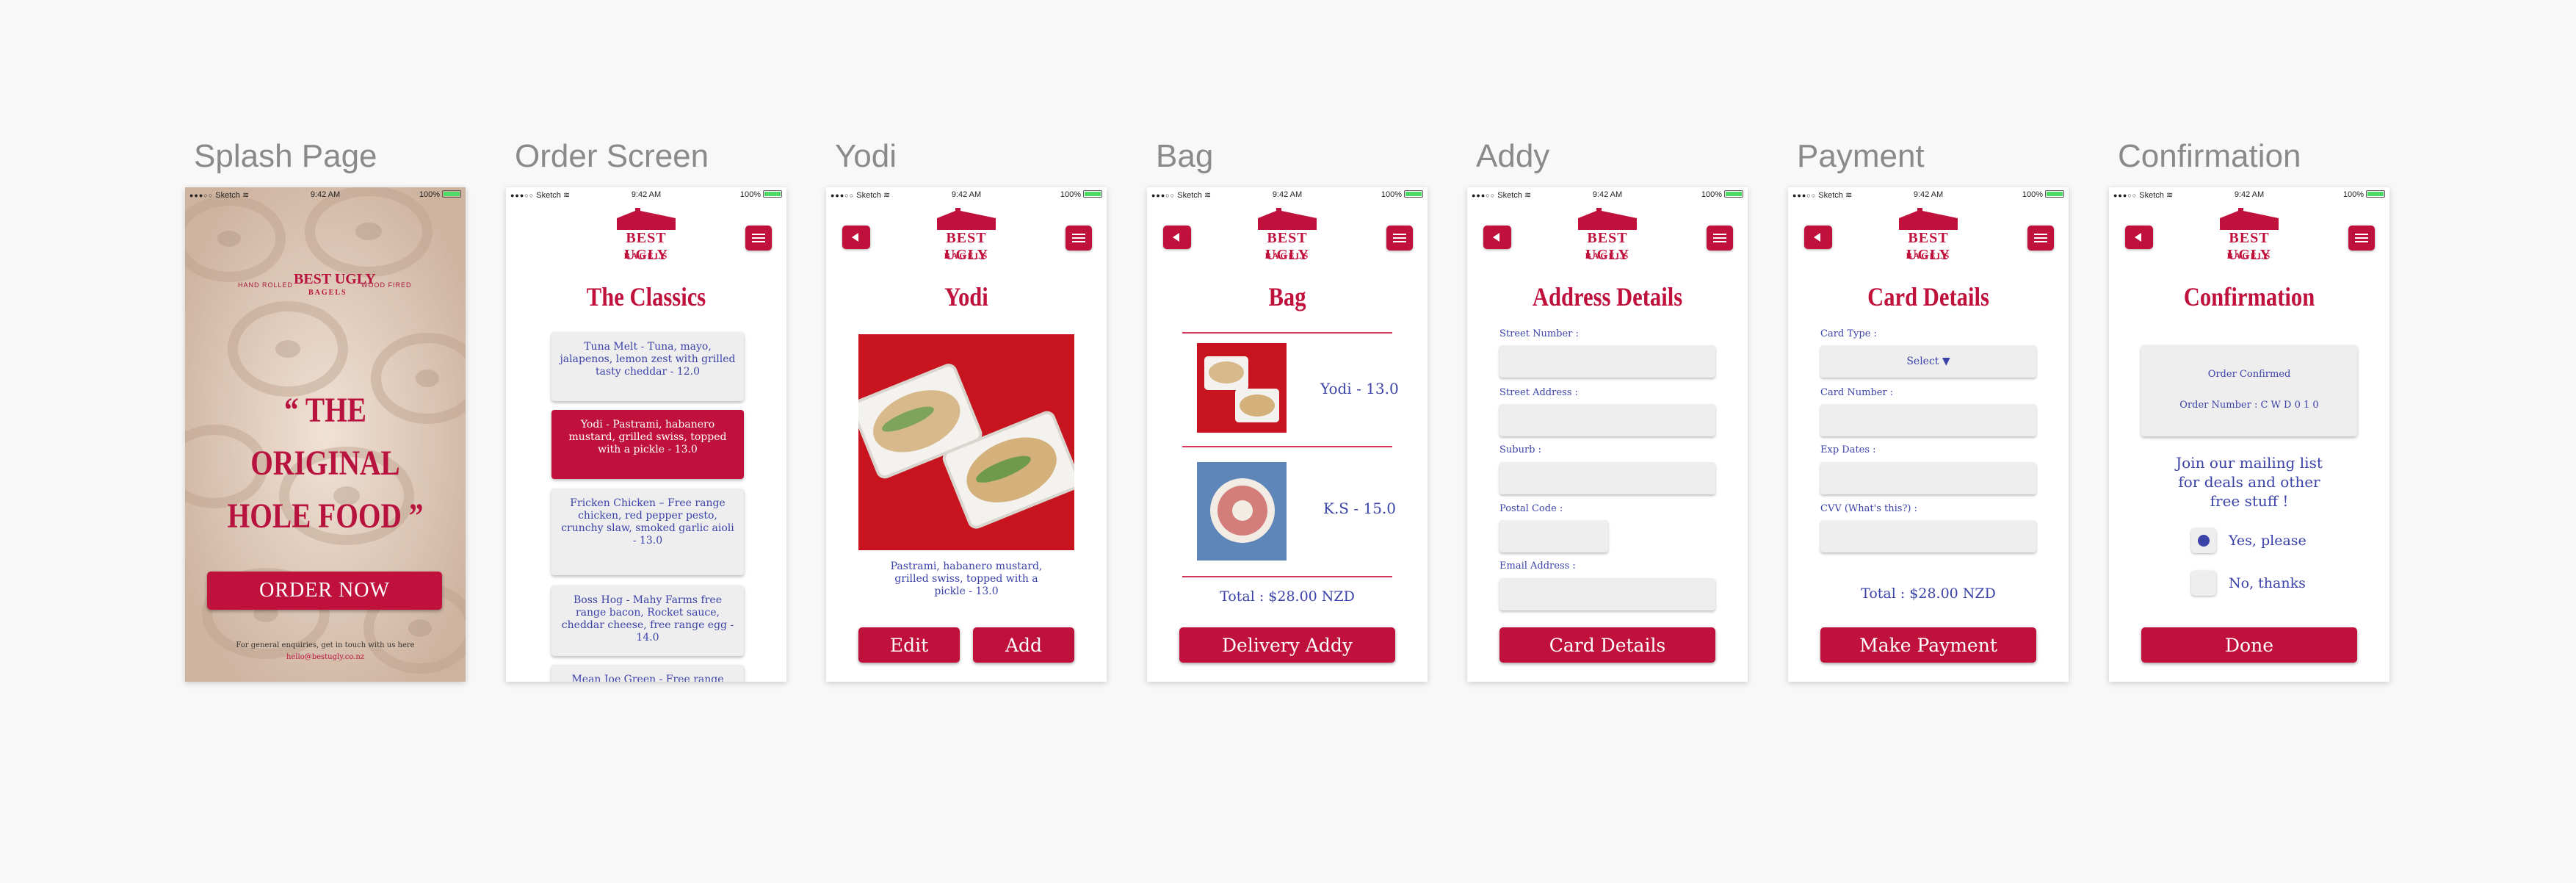 This screenshot has width=2576, height=883. Describe the element at coordinates (325, 437) in the screenshot. I see `quote-line-1: “ THE ORIGINAL` at that location.